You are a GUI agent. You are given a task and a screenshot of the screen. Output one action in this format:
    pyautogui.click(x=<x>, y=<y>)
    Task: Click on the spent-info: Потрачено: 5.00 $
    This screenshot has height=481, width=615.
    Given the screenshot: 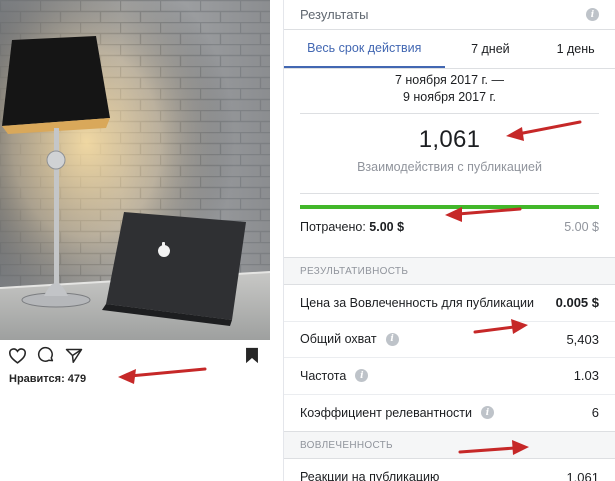 What is the action you would take?
    pyautogui.click(x=352, y=227)
    